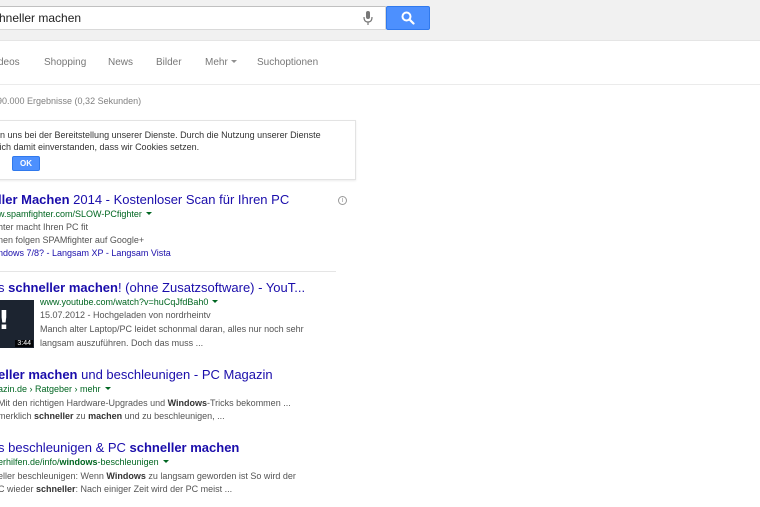  What do you see at coordinates (125, 315) in the screenshot?
I see `result-meta: 15.07.2012 - Hochgeladen von nordrheintv` at bounding box center [125, 315].